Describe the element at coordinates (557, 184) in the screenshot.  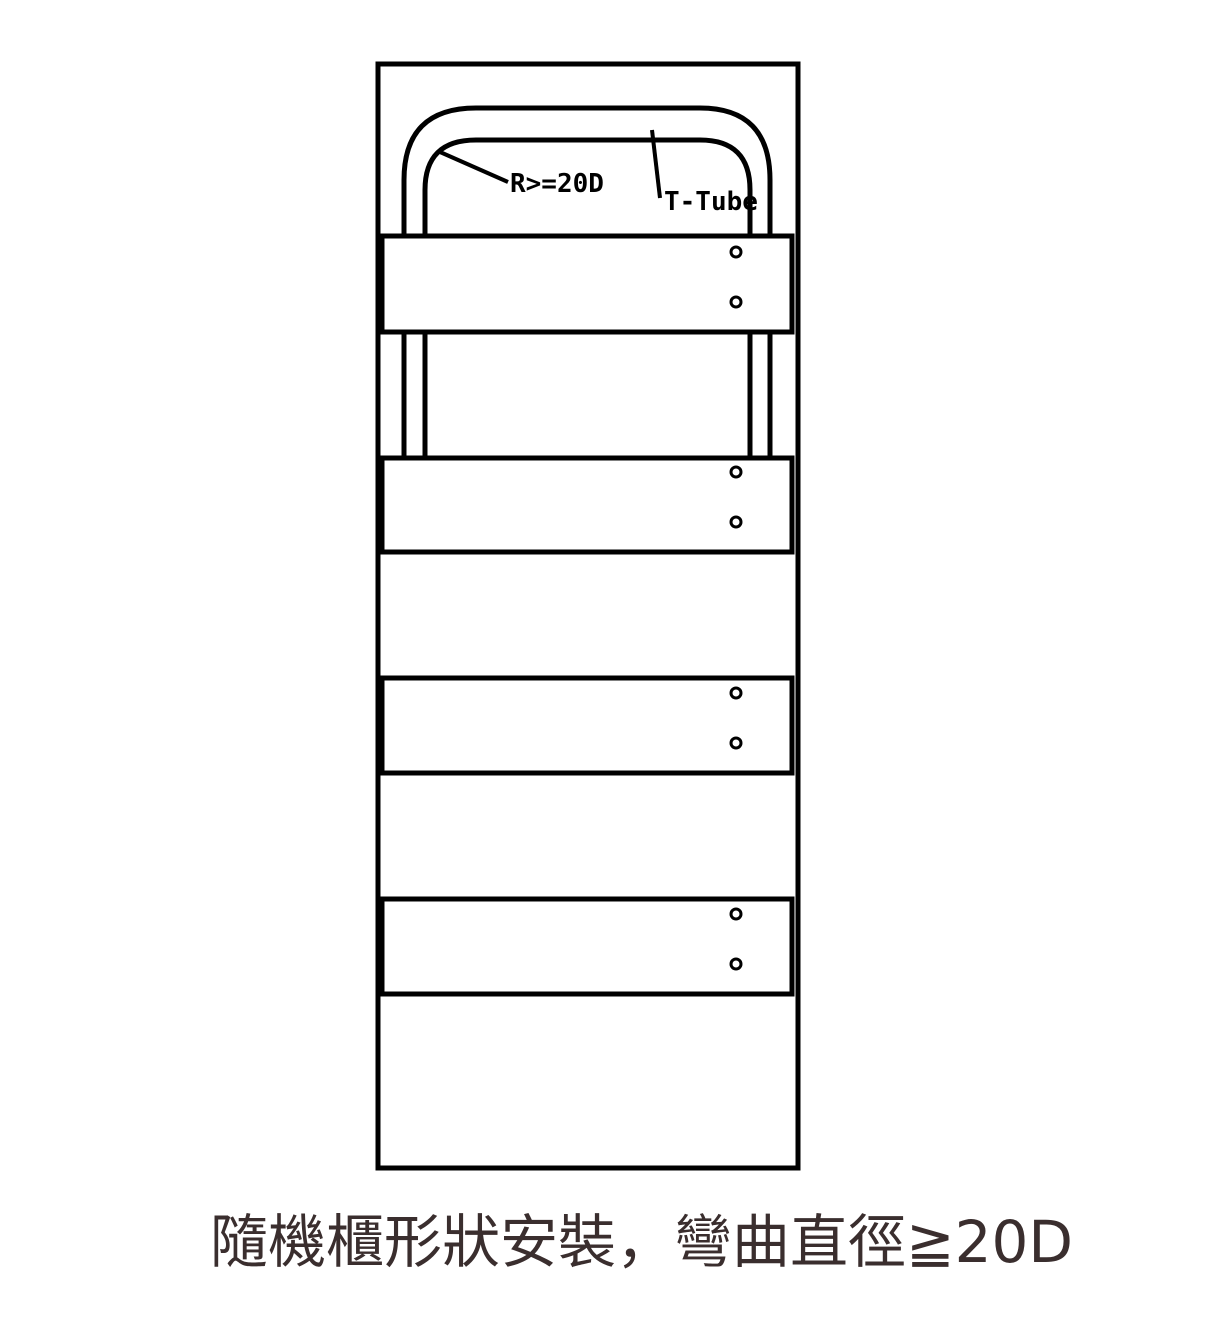
I see `bend-radius-label: R>=20D` at that location.